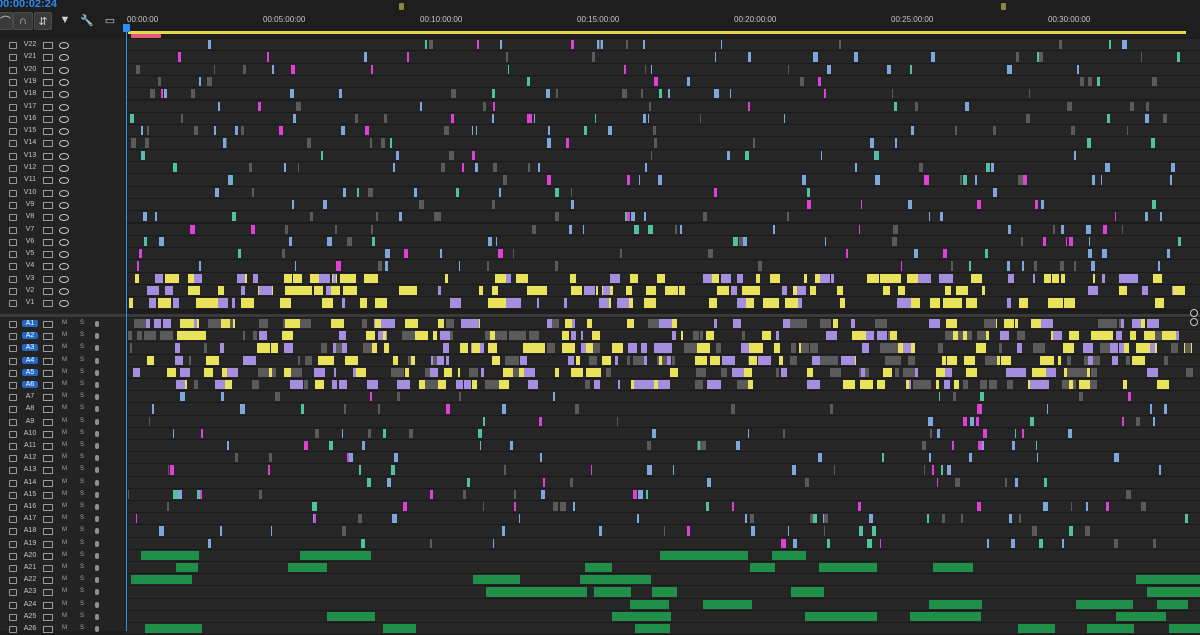  Describe the element at coordinates (30, 372) in the screenshot. I see `track-name: A5` at that location.